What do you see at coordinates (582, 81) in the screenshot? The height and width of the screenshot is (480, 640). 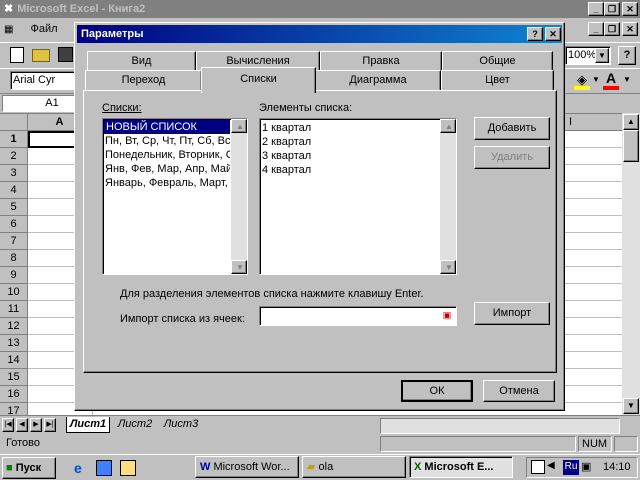 I see `fill-color-icon: ◈` at bounding box center [582, 81].